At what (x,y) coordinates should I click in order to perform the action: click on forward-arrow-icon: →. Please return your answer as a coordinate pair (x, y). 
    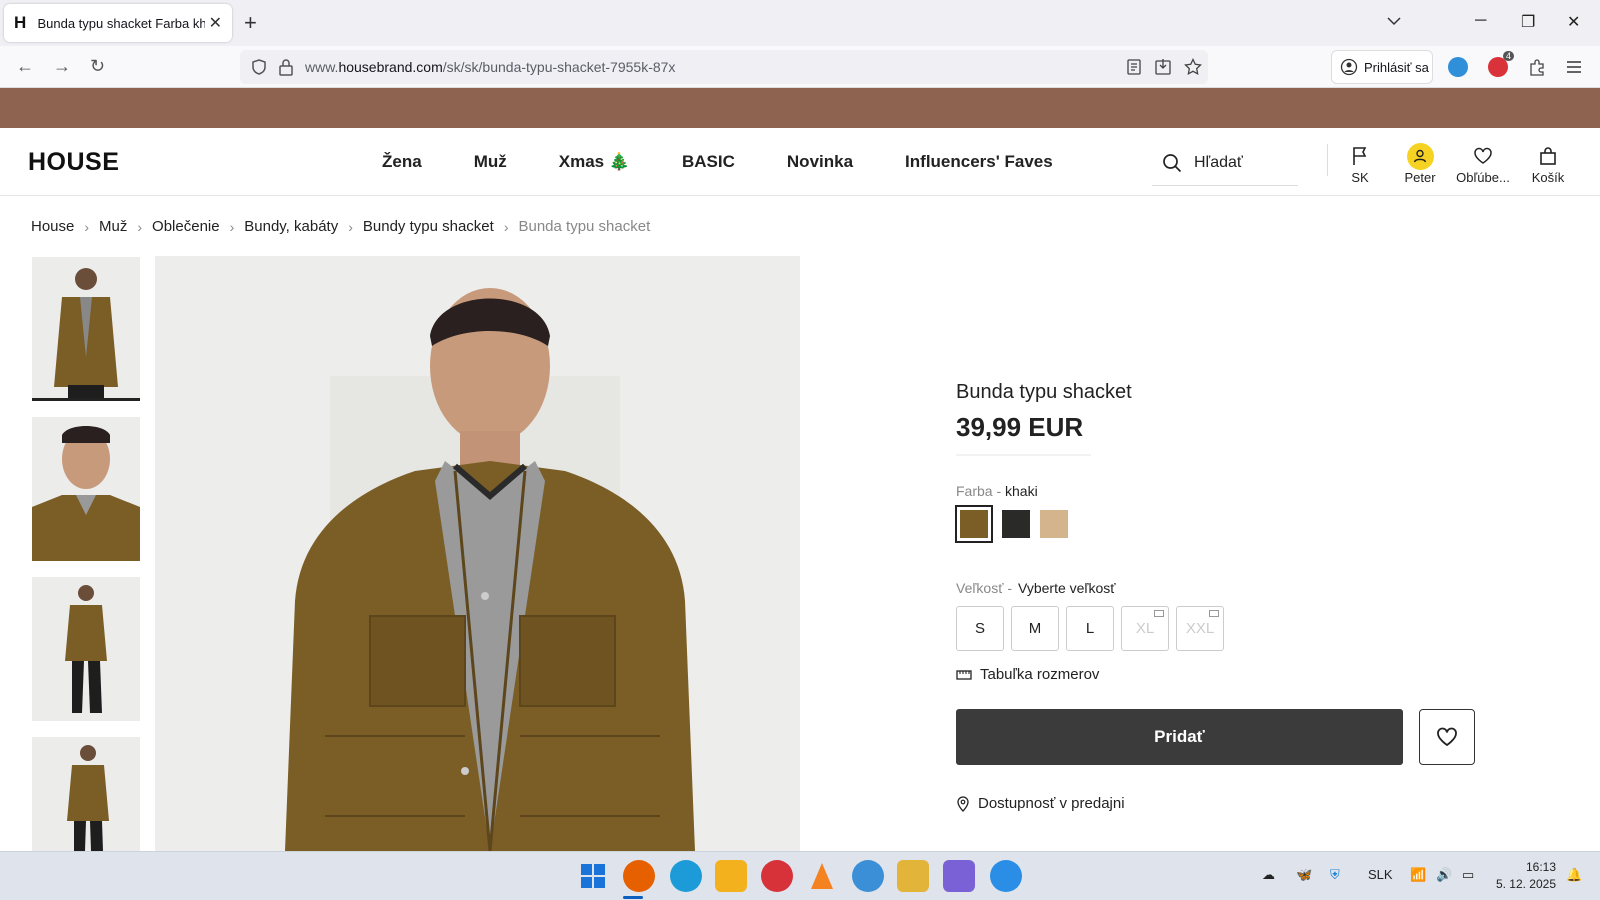
    Looking at the image, I should click on (62, 66).